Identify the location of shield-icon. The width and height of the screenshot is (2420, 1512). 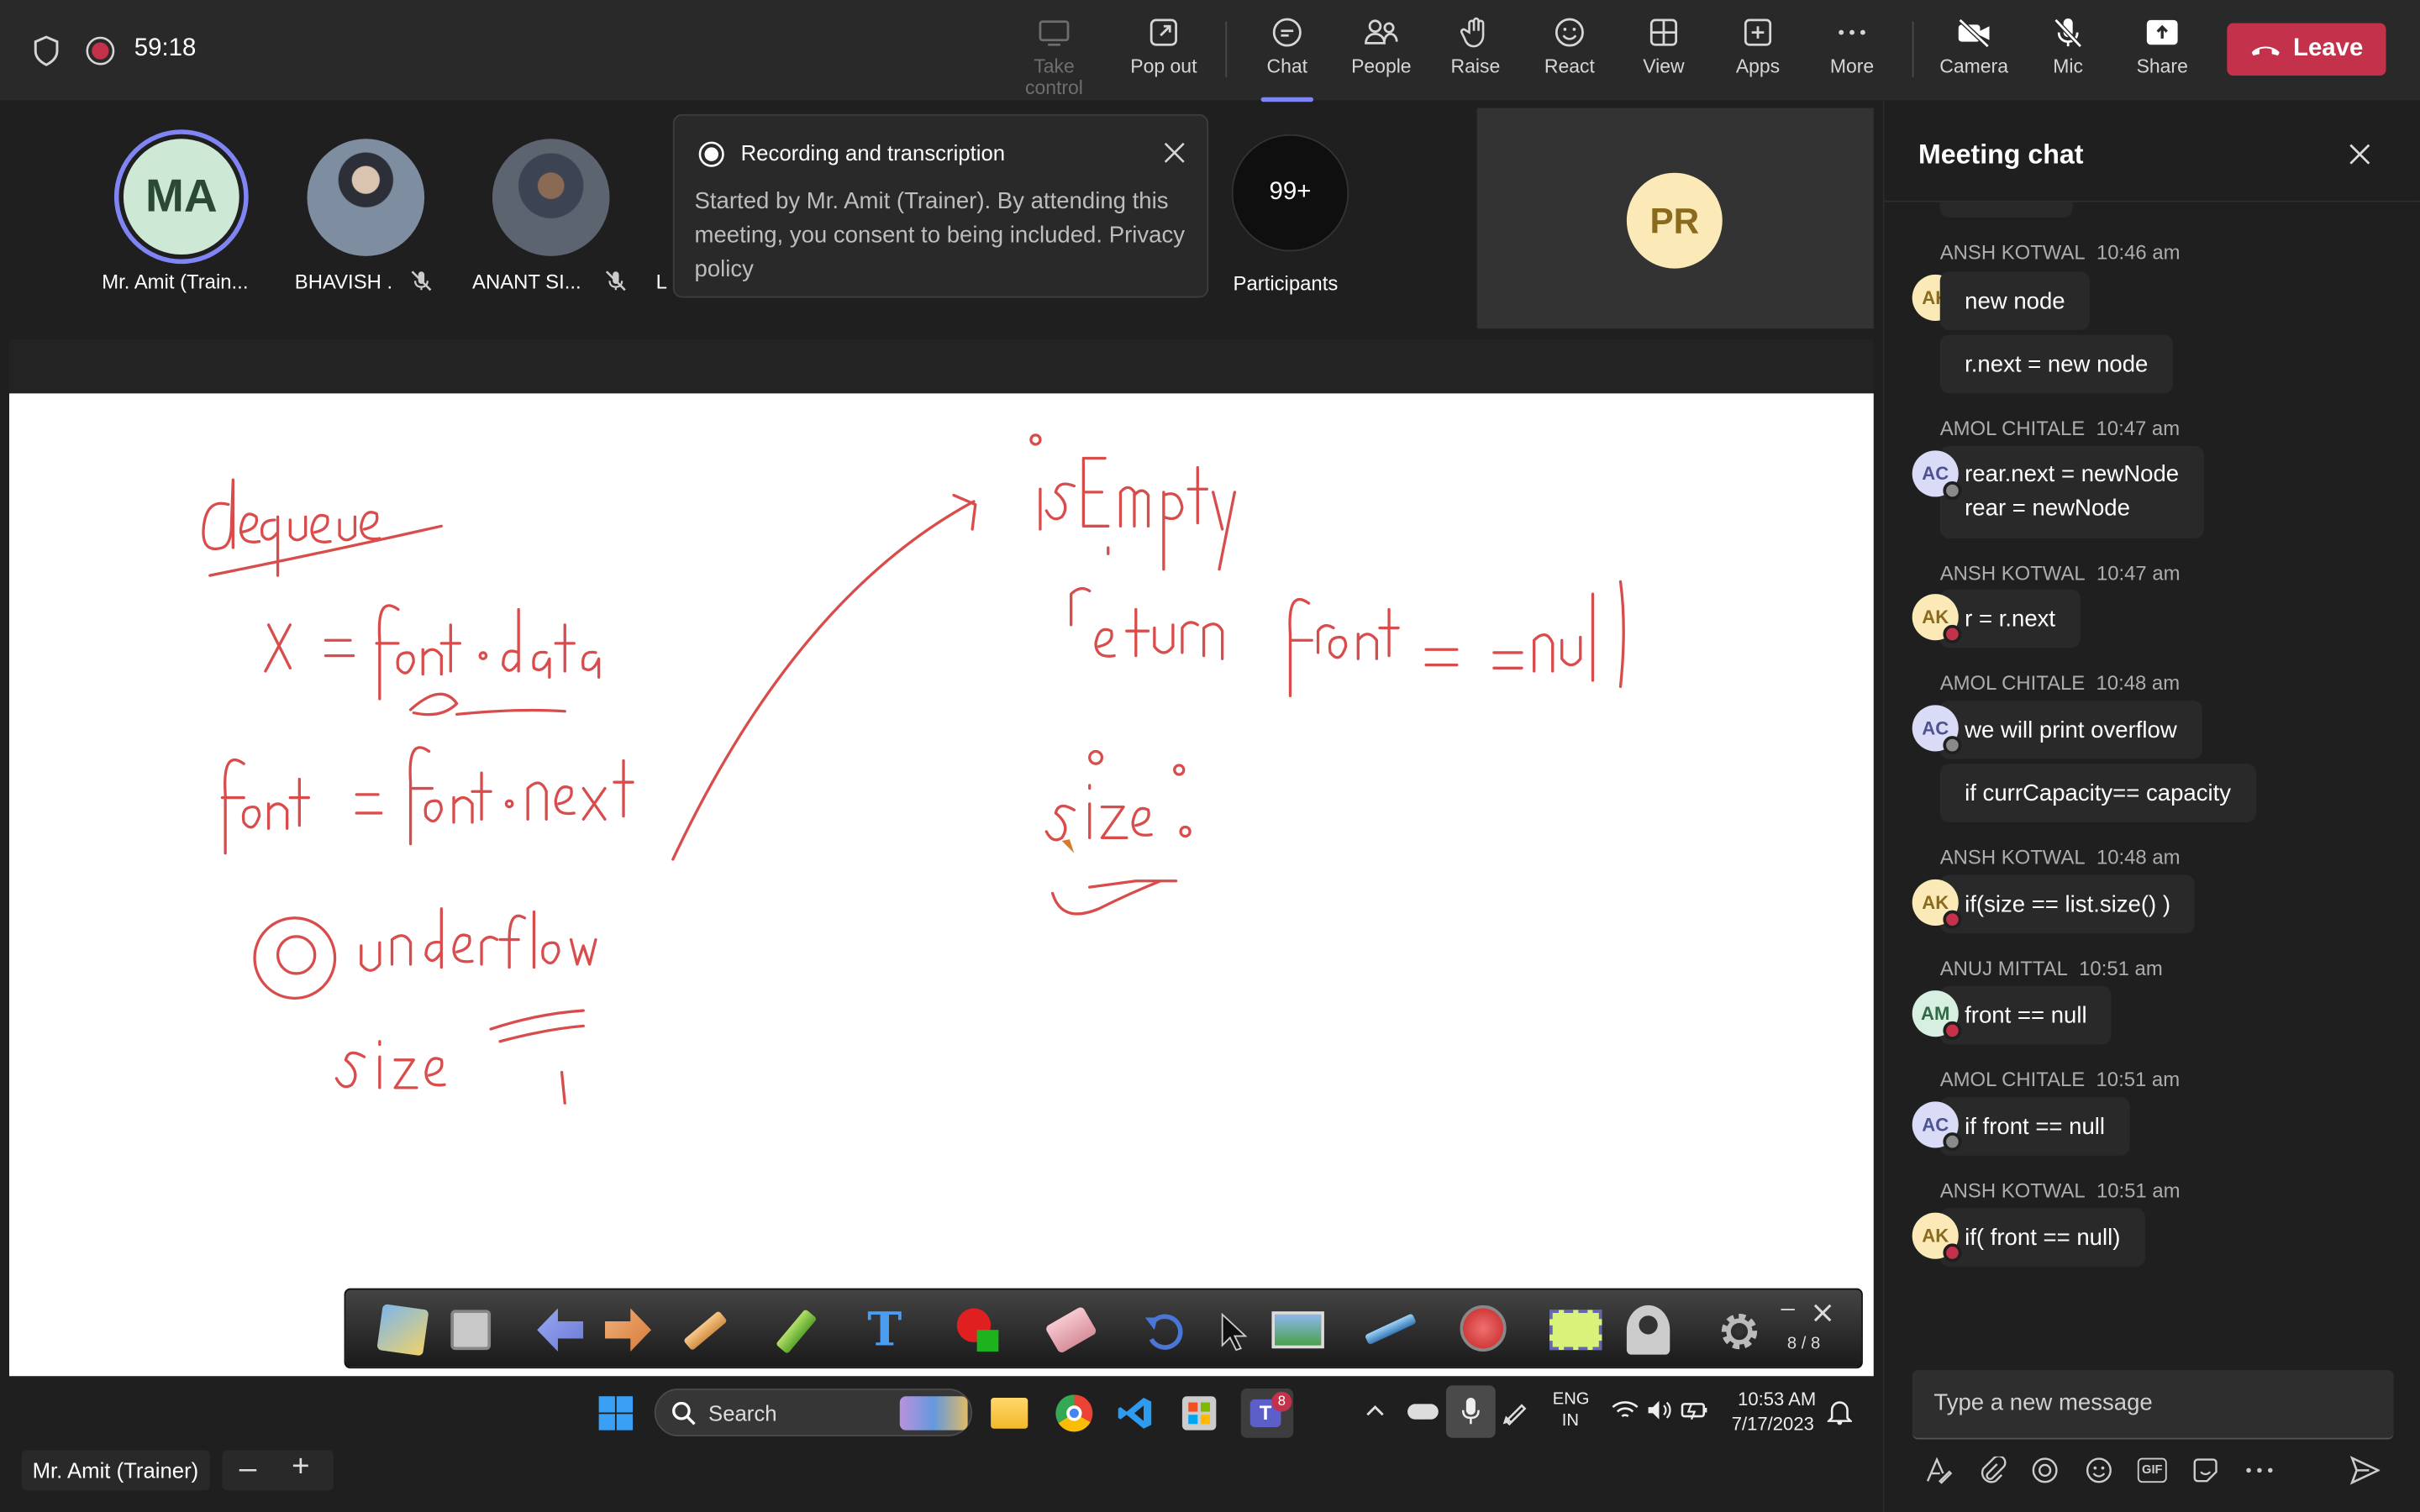
(46, 50).